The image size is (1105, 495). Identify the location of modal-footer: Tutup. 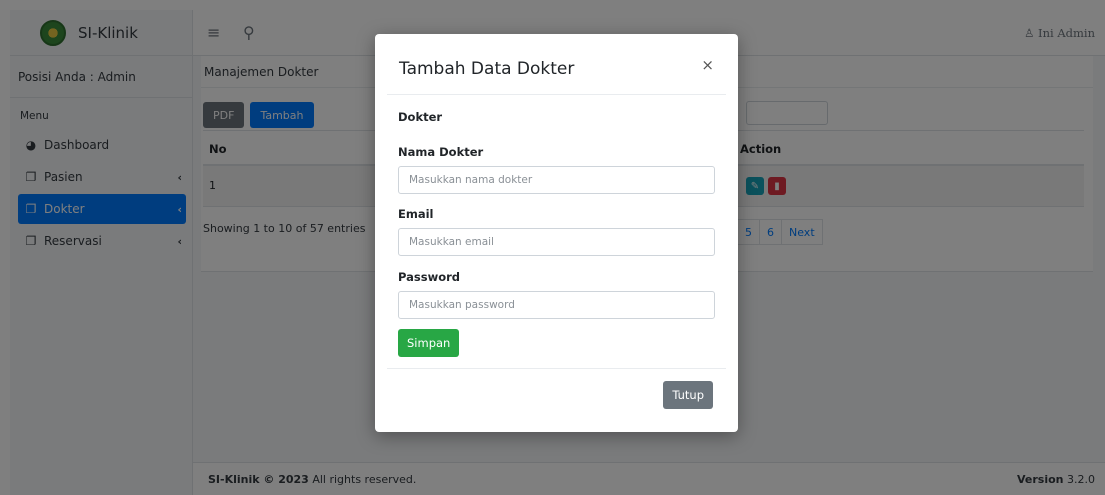
(556, 398).